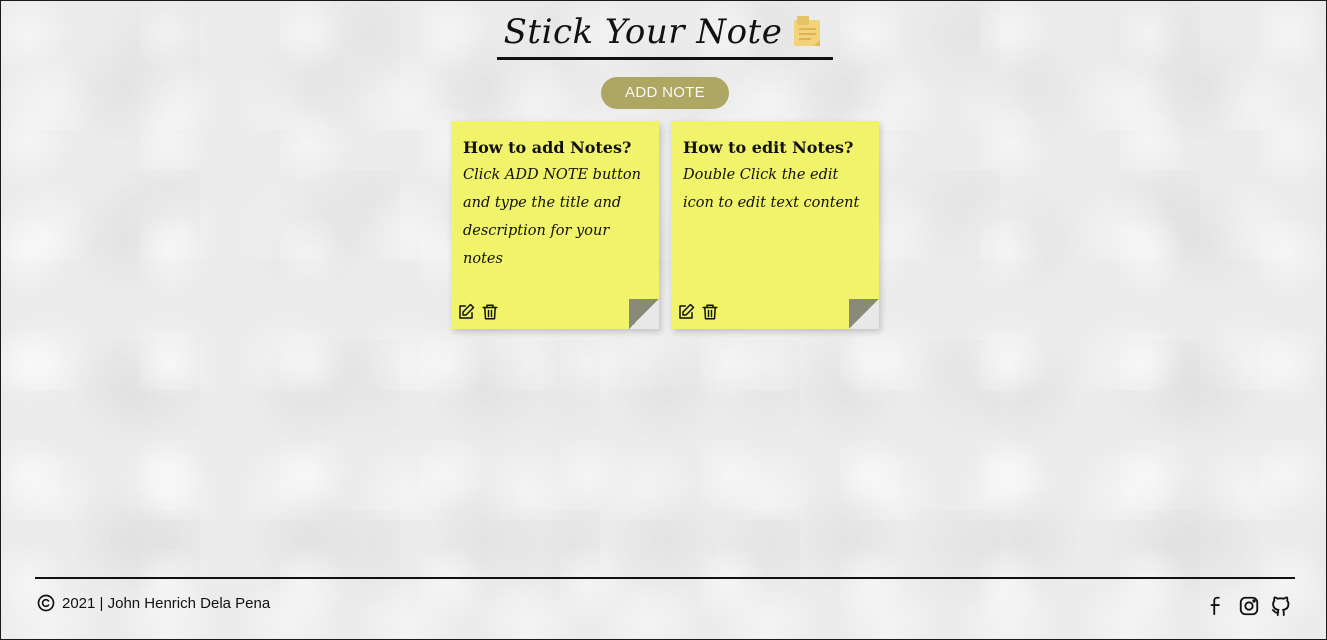 The width and height of the screenshot is (1327, 640). I want to click on note-title: How to edit Notes?, so click(768, 147).